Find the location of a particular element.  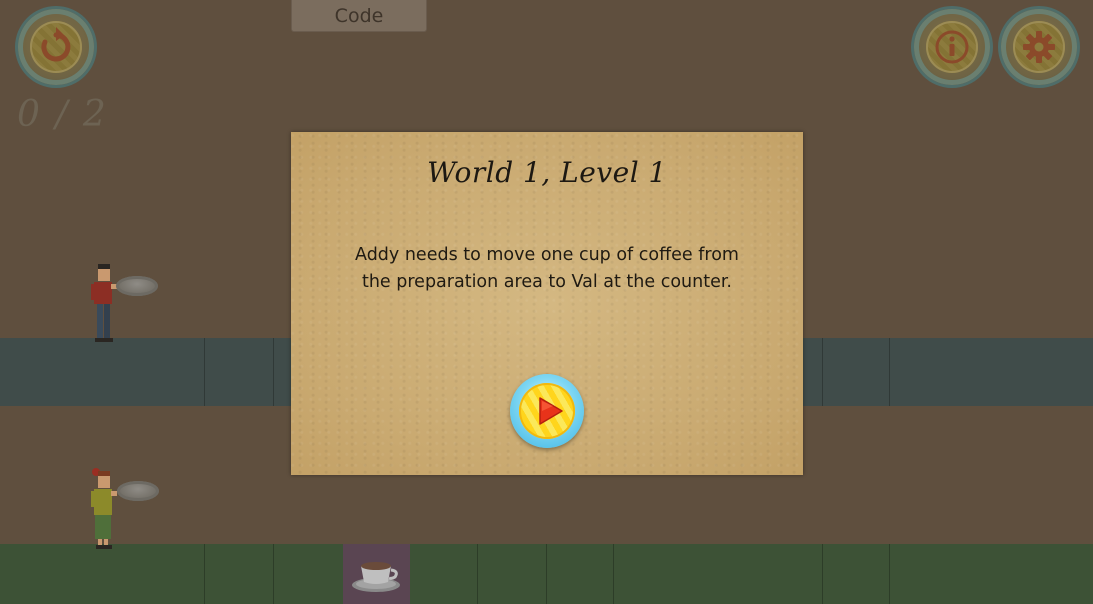

settings-button is located at coordinates (1039, 47).